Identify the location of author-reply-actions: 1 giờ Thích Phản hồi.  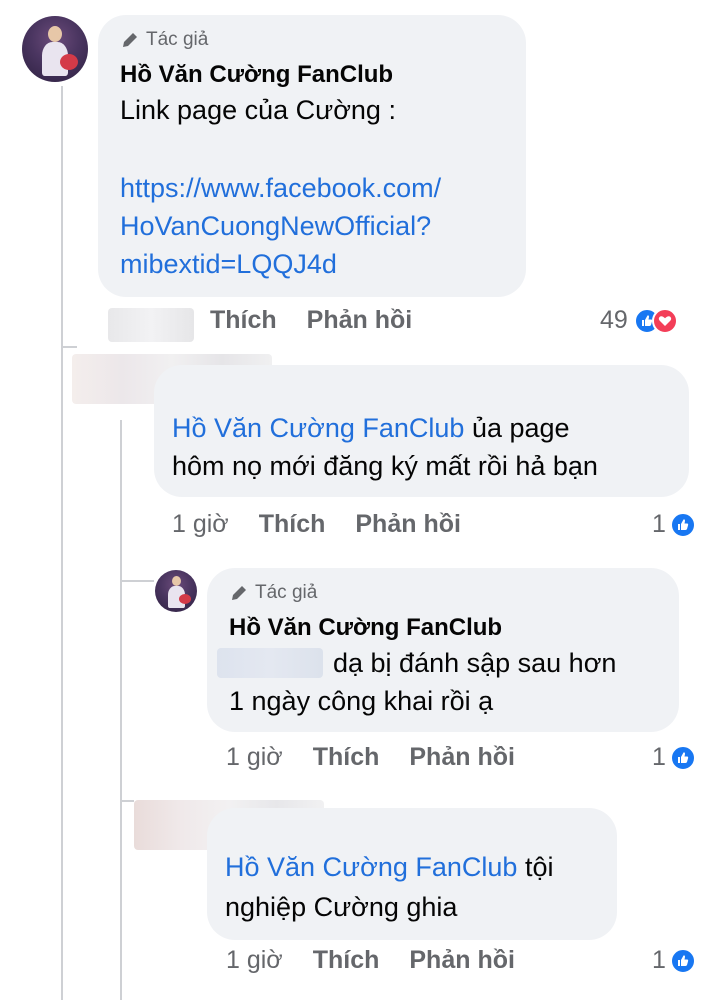
(370, 757).